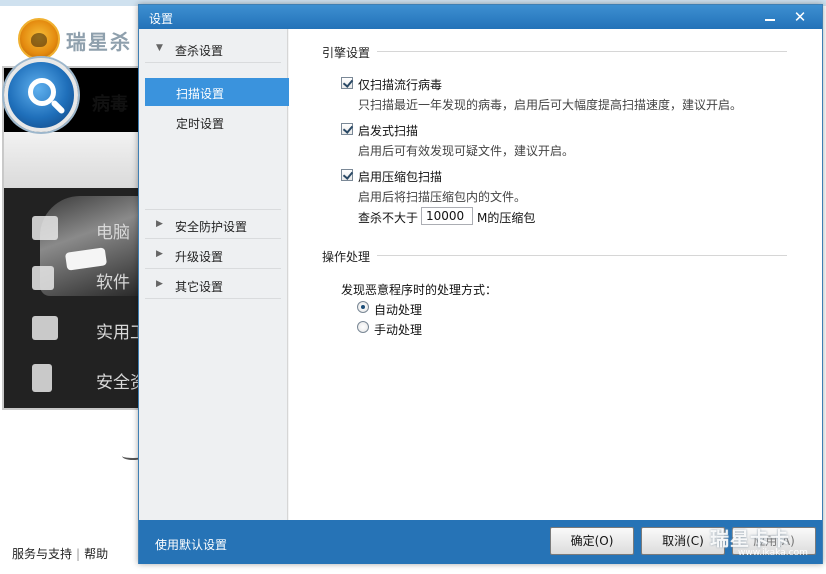 The image size is (826, 574). What do you see at coordinates (398, 329) in the screenshot?
I see `manual-handle-label: 手动处理` at bounding box center [398, 329].